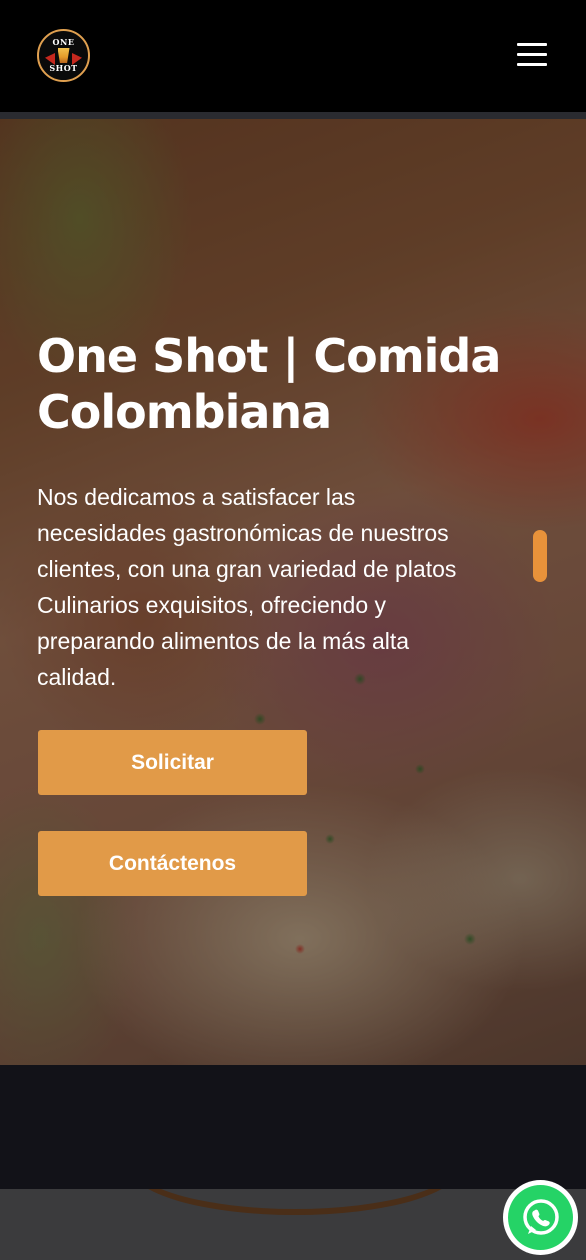  What do you see at coordinates (269, 384) in the screenshot?
I see `hero-title: One Shot | Comida Colombiana` at bounding box center [269, 384].